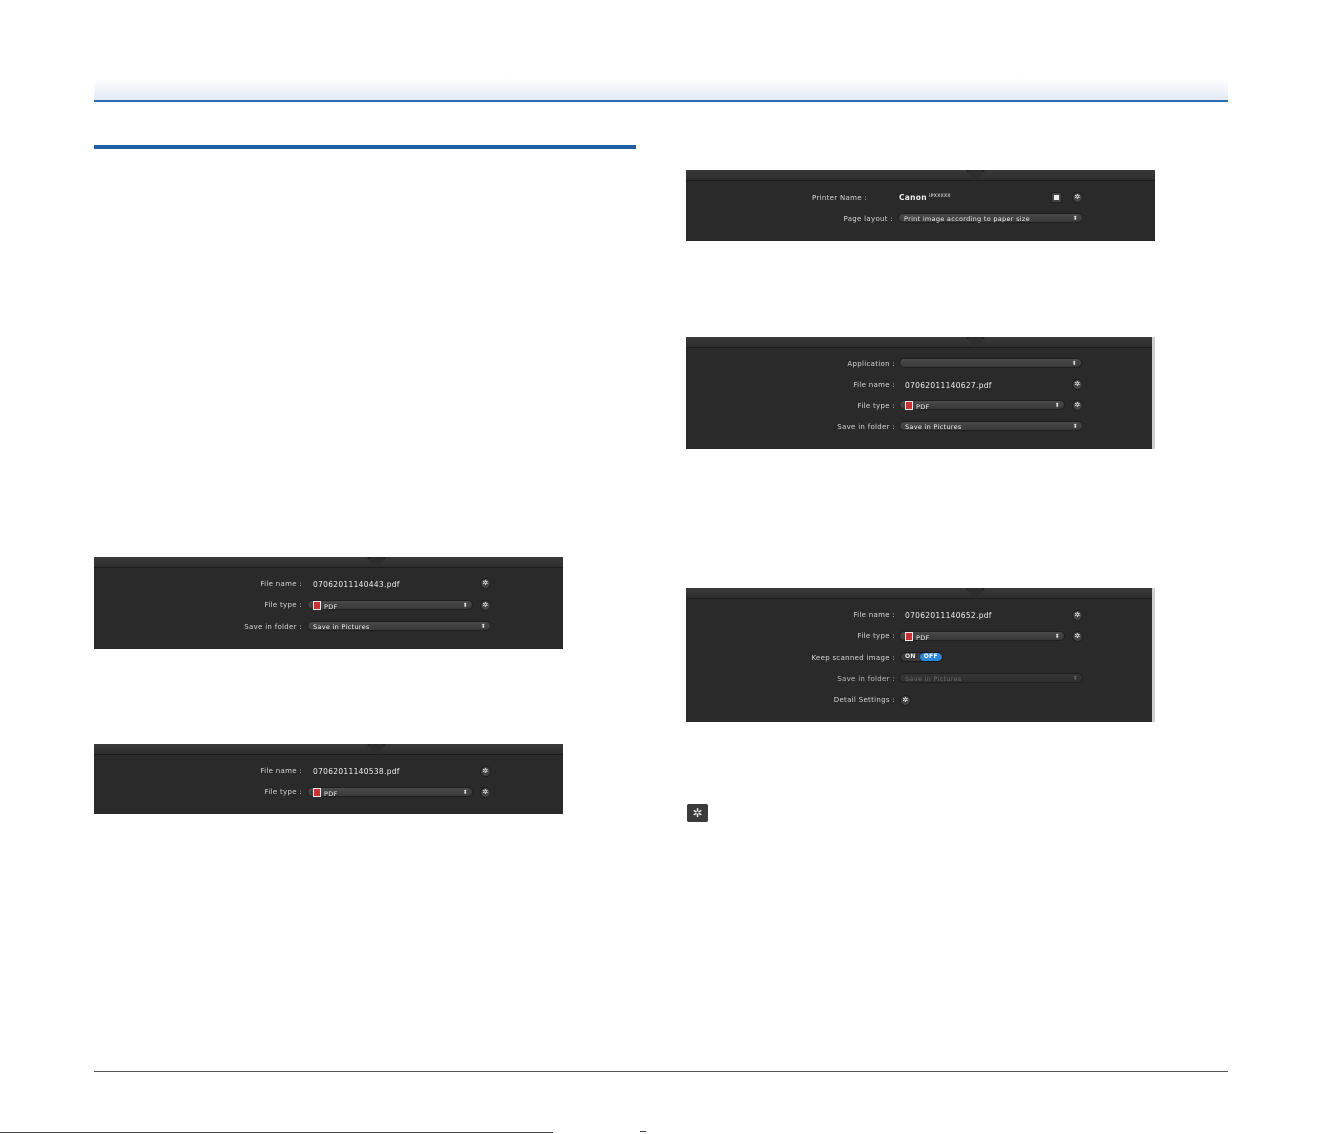  I want to click on page-layout-select: Print image according to paper size ⬍, so click(990, 218).